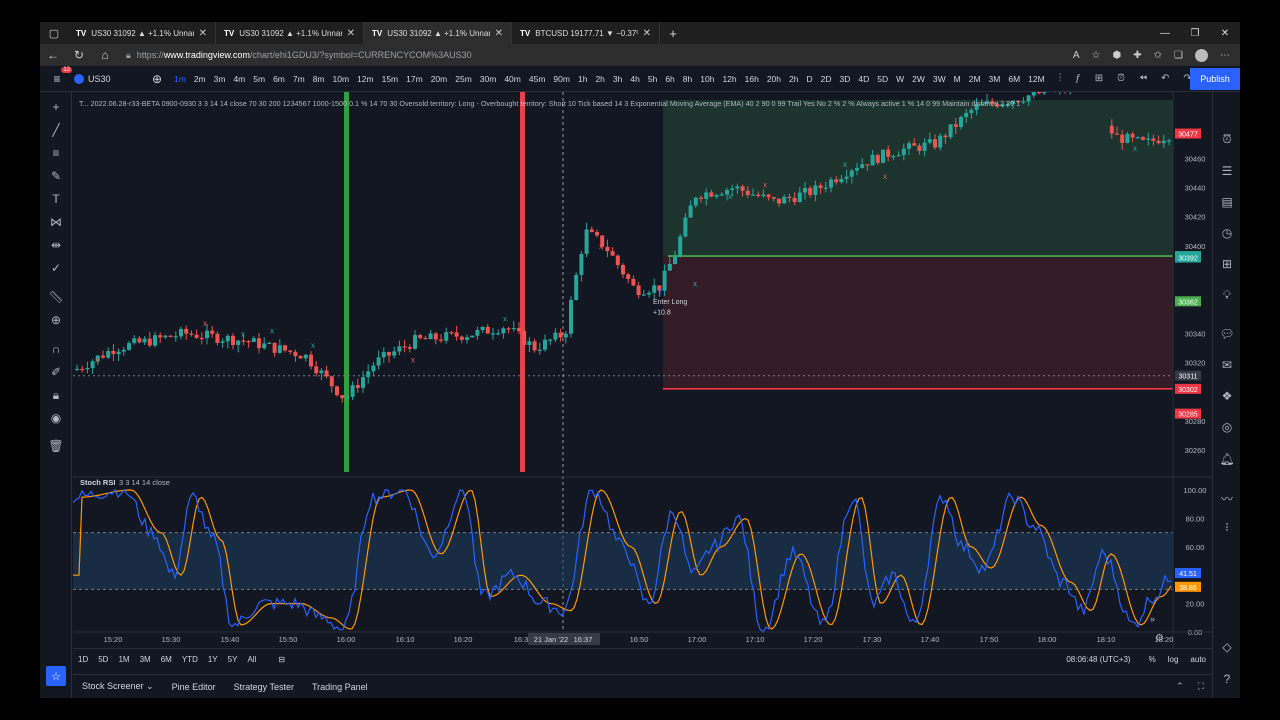 The width and height of the screenshot is (1280, 720). What do you see at coordinates (882, 79) in the screenshot?
I see `interval-5D: 5D` at bounding box center [882, 79].